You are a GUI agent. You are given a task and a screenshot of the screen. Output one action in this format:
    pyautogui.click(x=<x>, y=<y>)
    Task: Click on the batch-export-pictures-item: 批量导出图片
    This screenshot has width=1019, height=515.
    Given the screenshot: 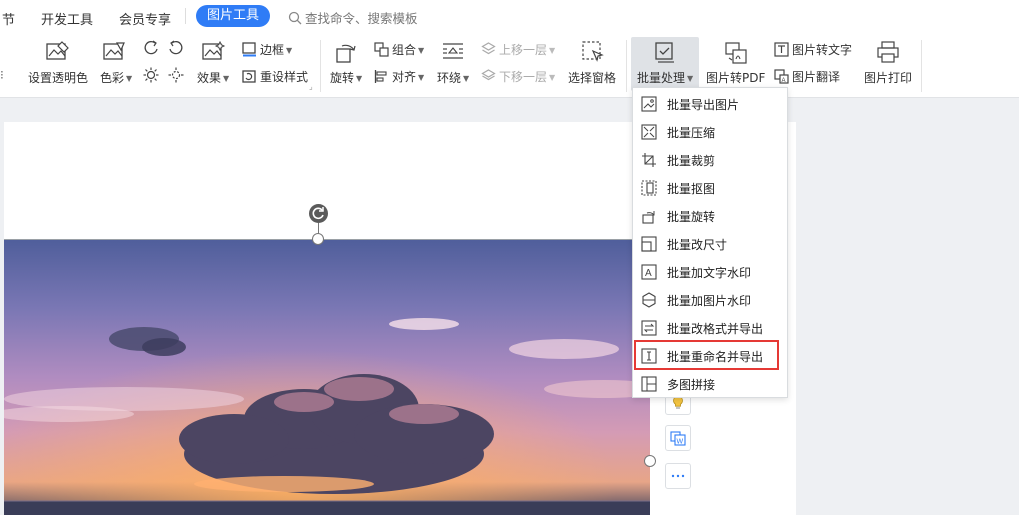 What is the action you would take?
    pyautogui.click(x=710, y=104)
    